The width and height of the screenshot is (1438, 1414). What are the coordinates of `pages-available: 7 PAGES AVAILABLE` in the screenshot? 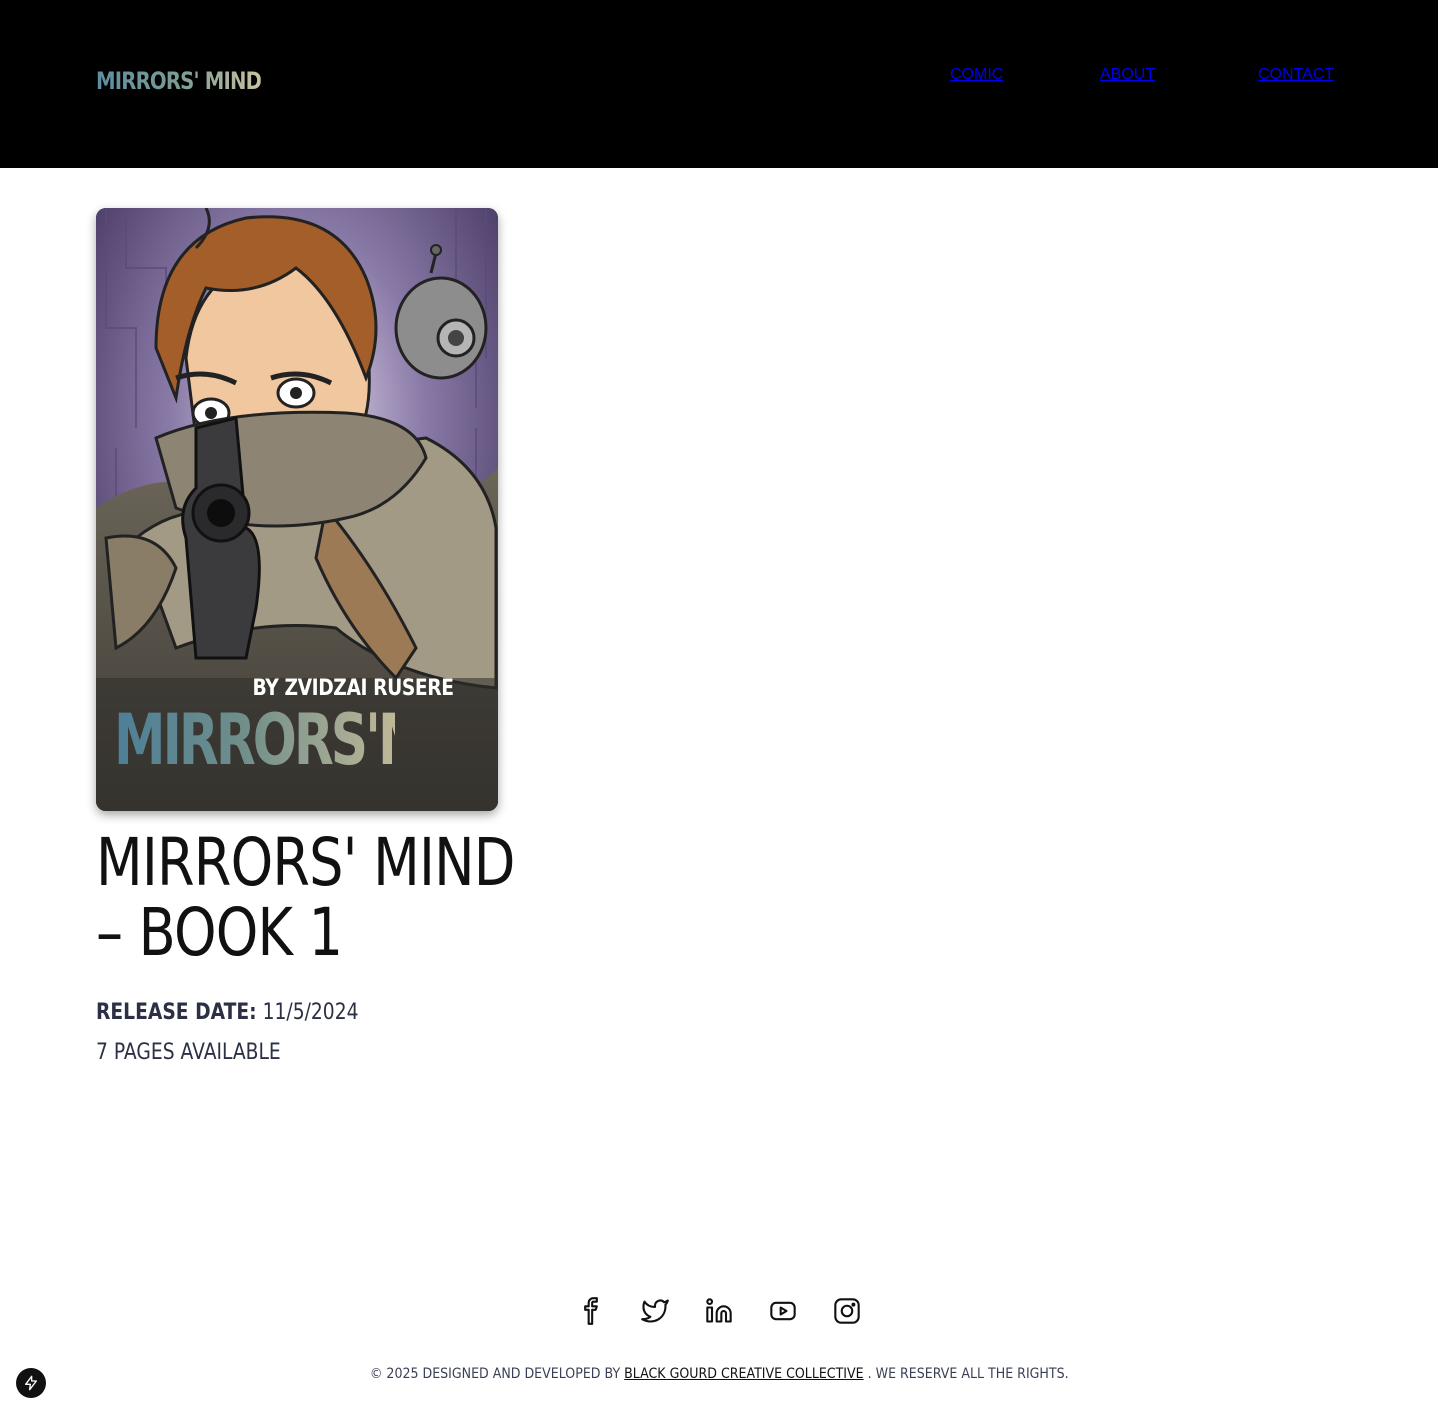 It's located at (188, 1052).